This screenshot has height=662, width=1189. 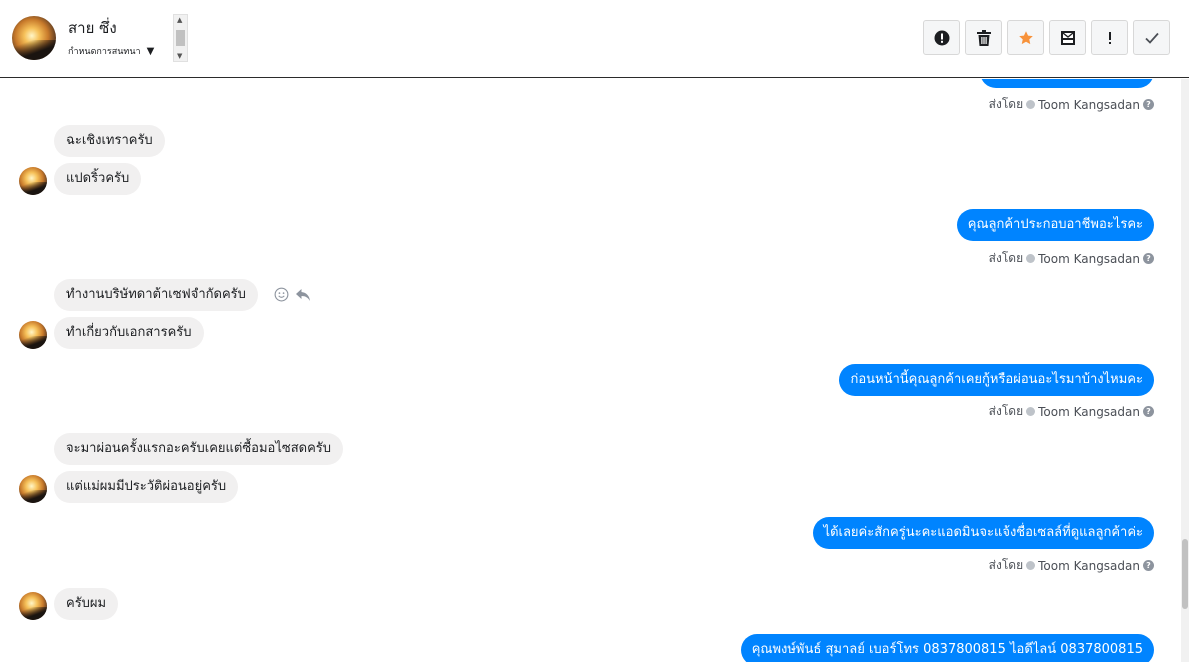 I want to click on archive-icon, so click(x=1067, y=37).